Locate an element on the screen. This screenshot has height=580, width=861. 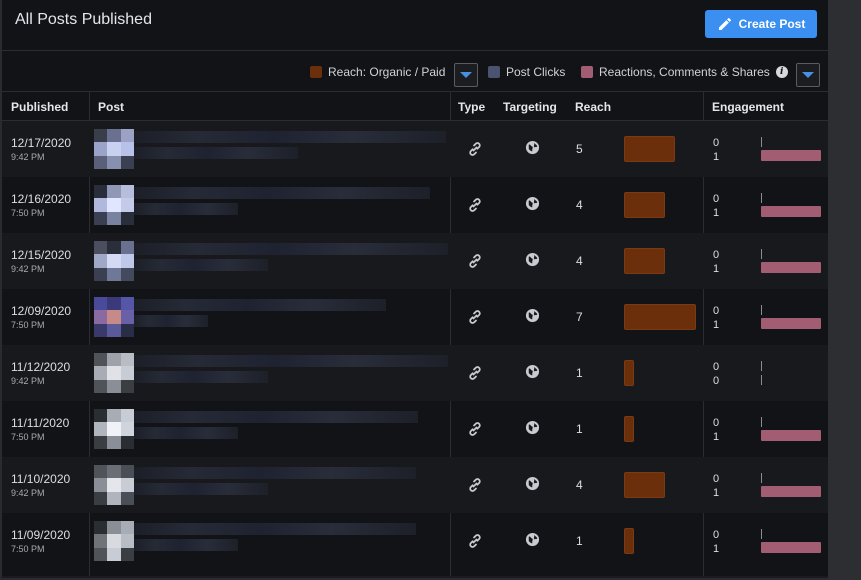
col-engagement: Engagement is located at coordinates (748, 107).